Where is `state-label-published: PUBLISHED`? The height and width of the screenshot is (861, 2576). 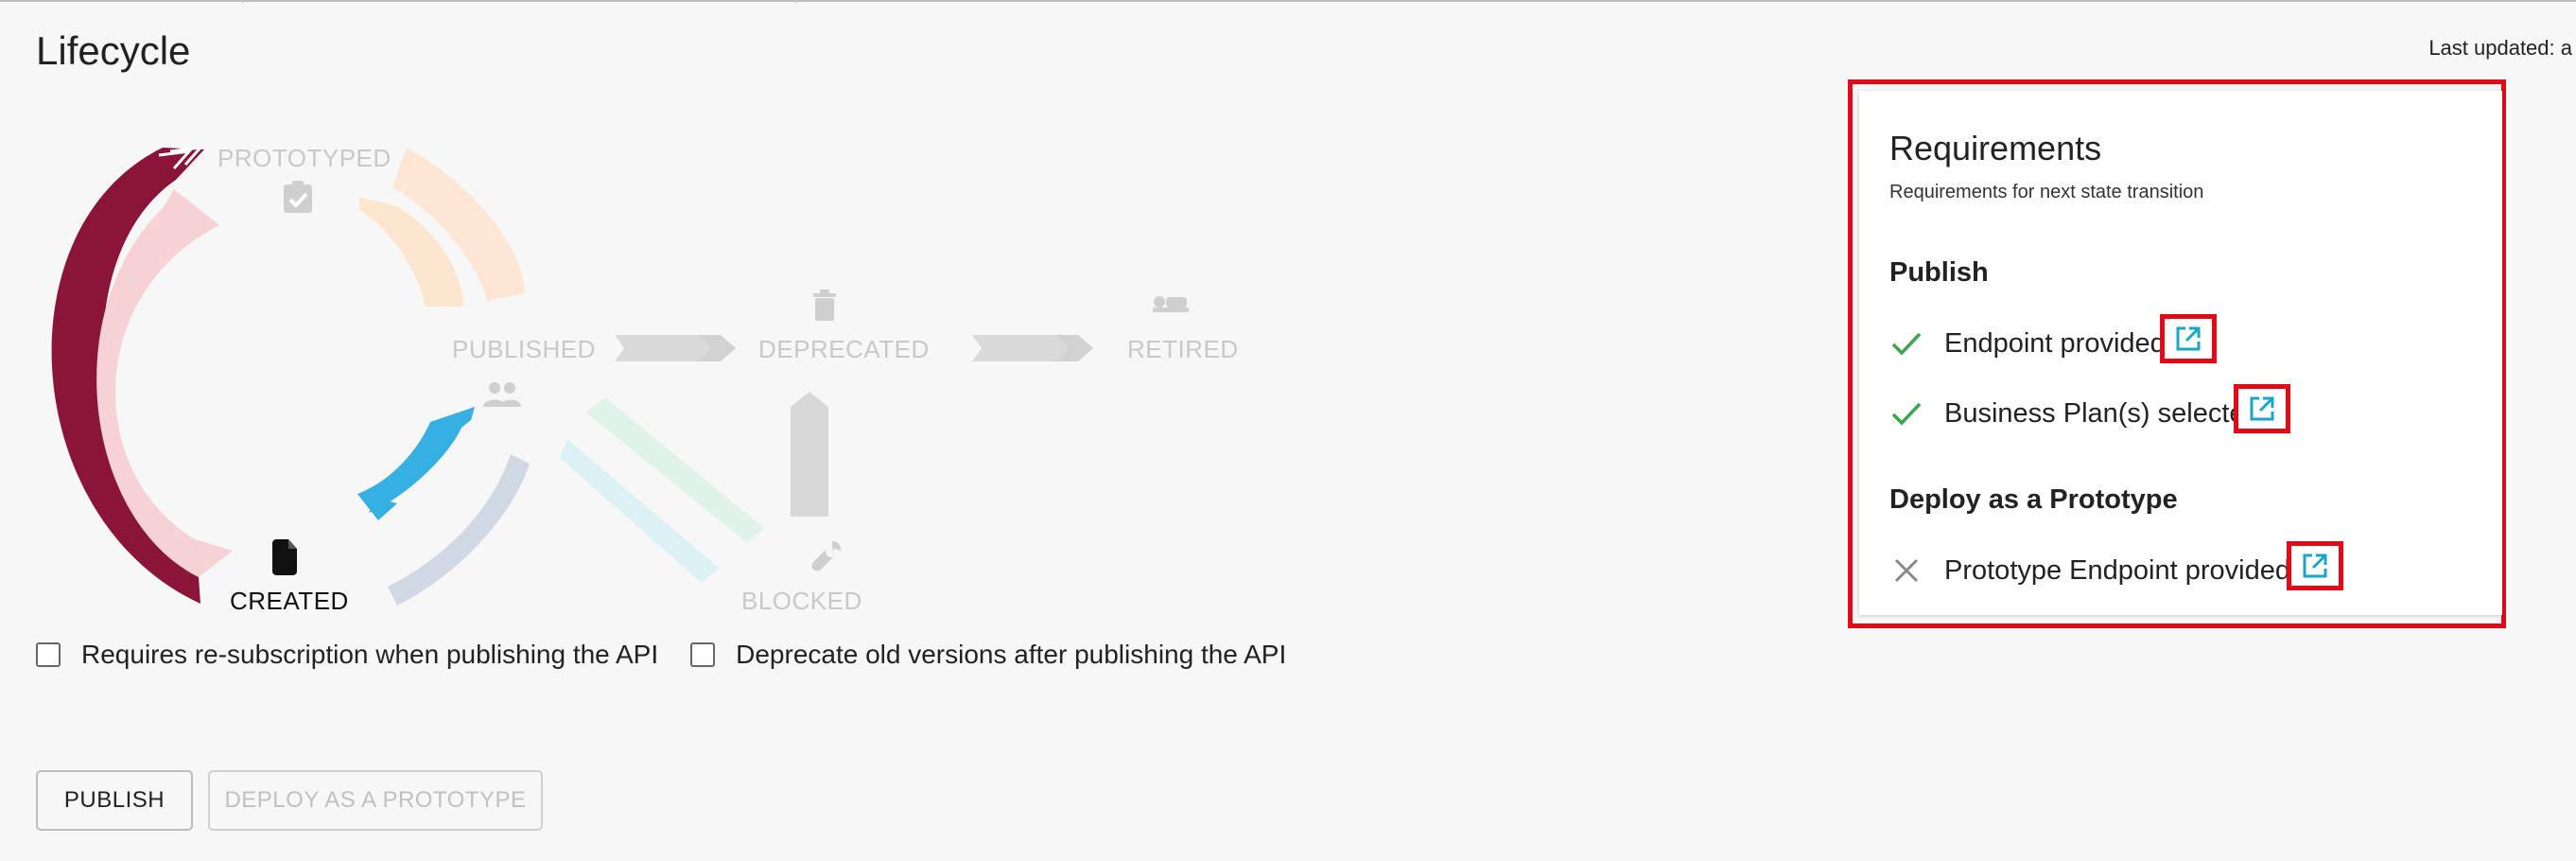 state-label-published: PUBLISHED is located at coordinates (524, 349).